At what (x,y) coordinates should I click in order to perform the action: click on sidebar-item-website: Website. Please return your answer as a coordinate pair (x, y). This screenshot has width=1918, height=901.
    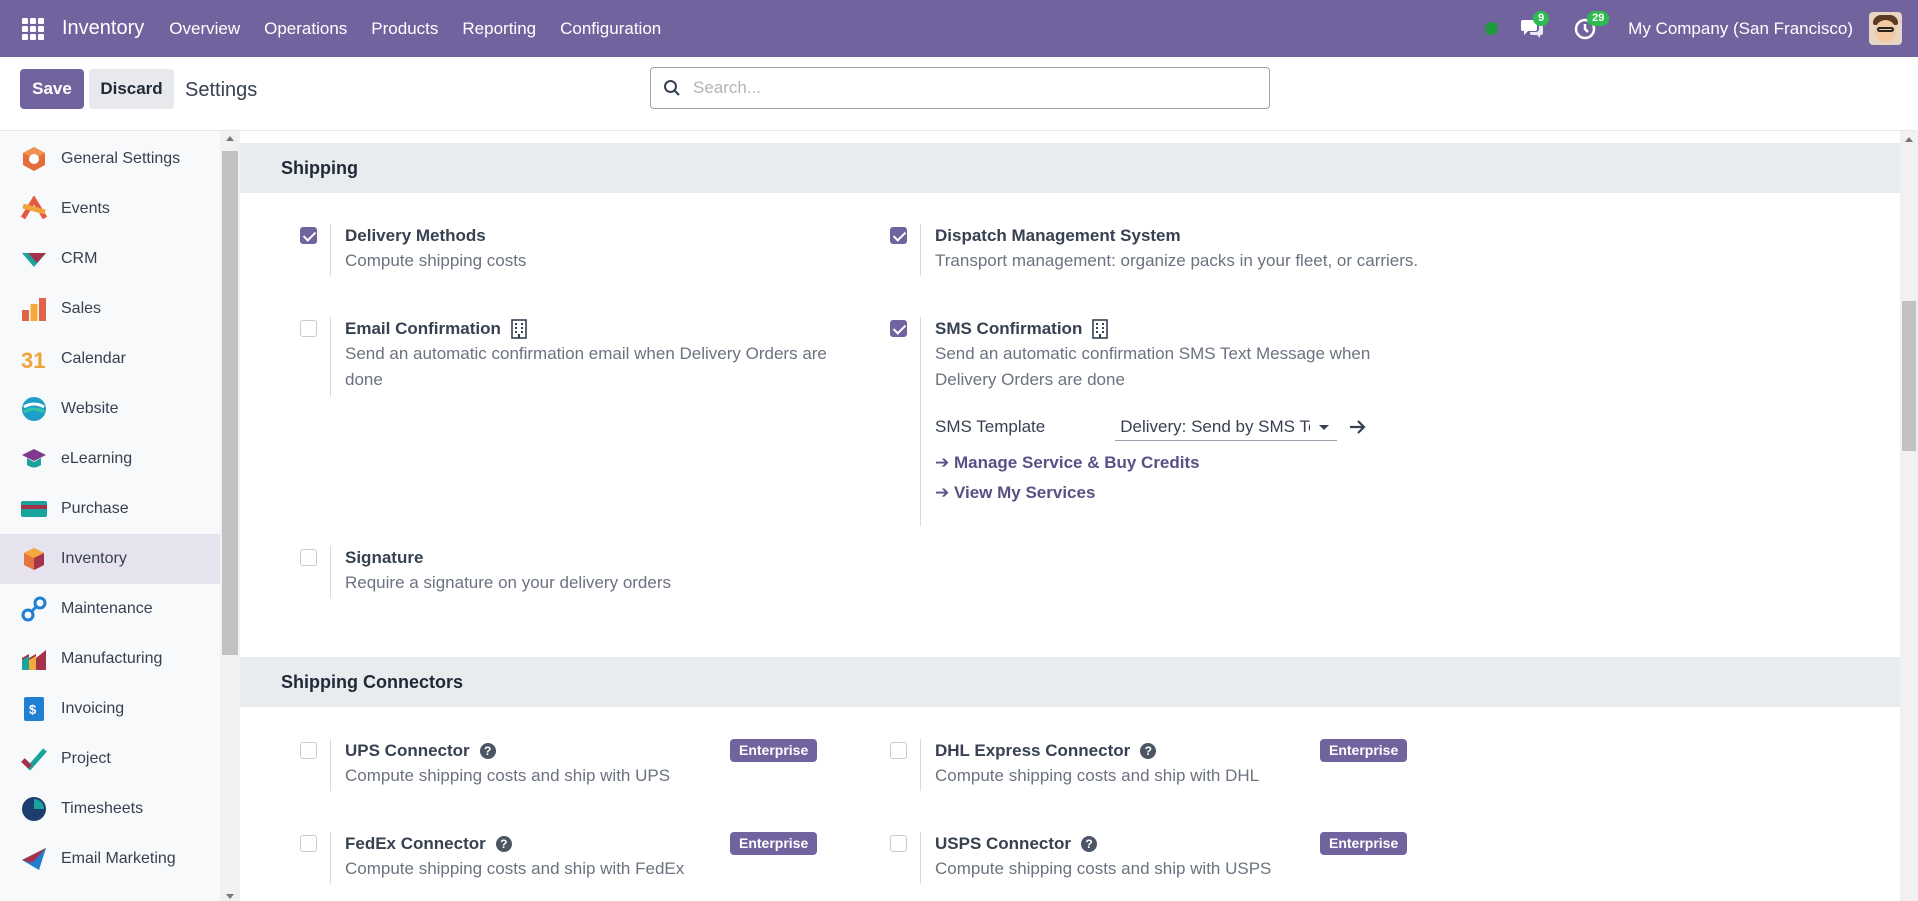
    Looking at the image, I should click on (110, 409).